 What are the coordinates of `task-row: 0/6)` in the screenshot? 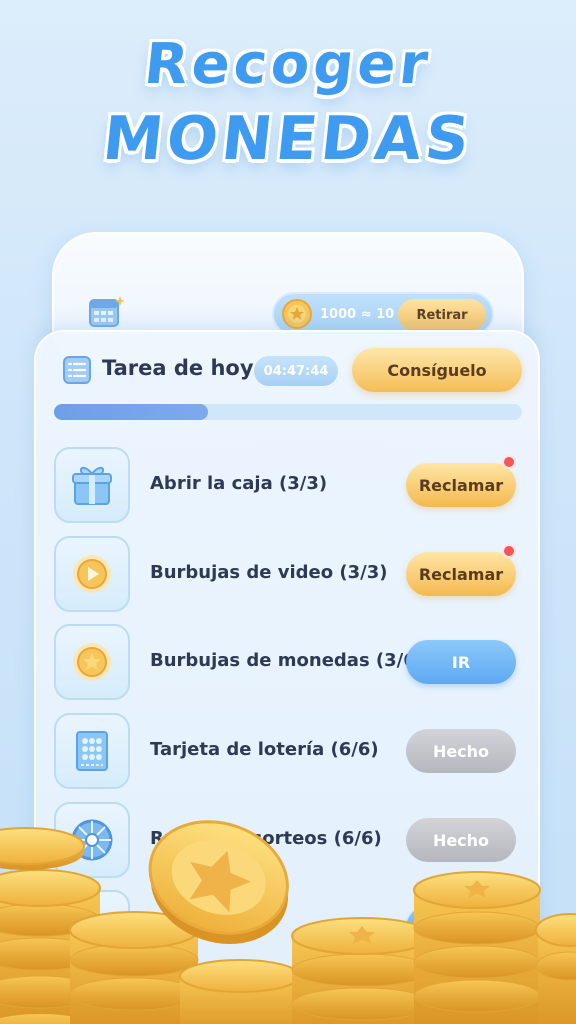 It's located at (289, 928).